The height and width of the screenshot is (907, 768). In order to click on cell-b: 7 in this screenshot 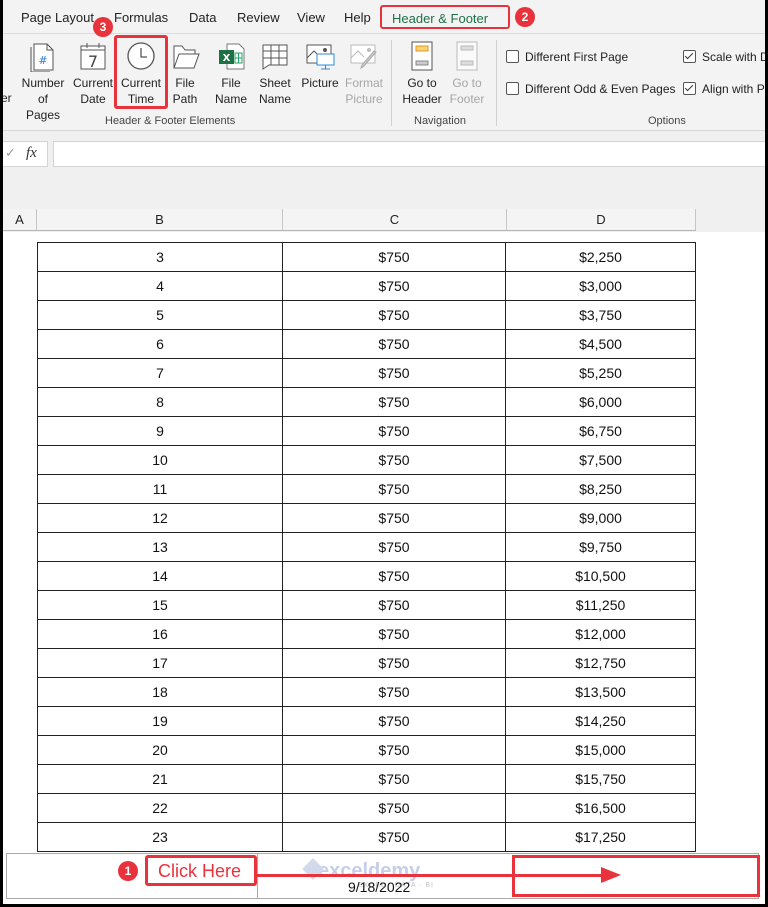, I will do `click(160, 373)`.